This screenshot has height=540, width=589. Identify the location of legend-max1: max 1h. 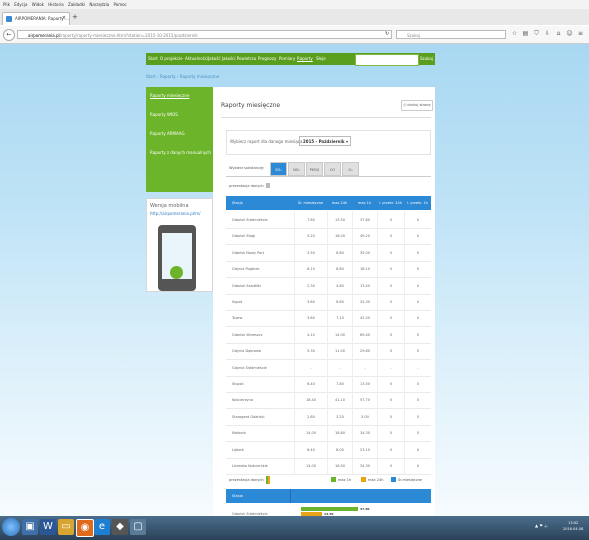
(345, 480).